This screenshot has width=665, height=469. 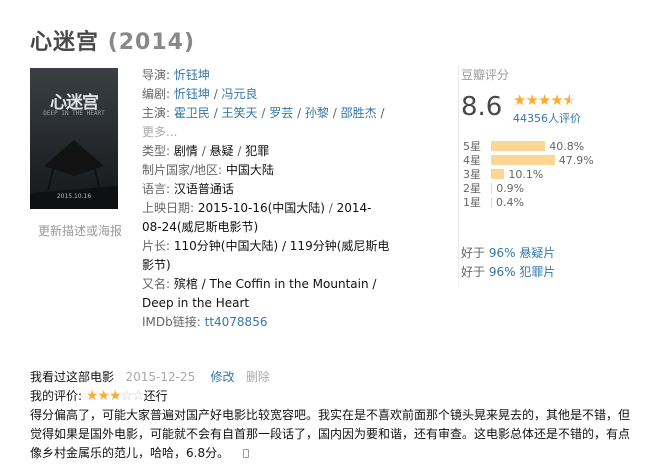 What do you see at coordinates (567, 146) in the screenshot?
I see `bar-percent: 40.8%` at bounding box center [567, 146].